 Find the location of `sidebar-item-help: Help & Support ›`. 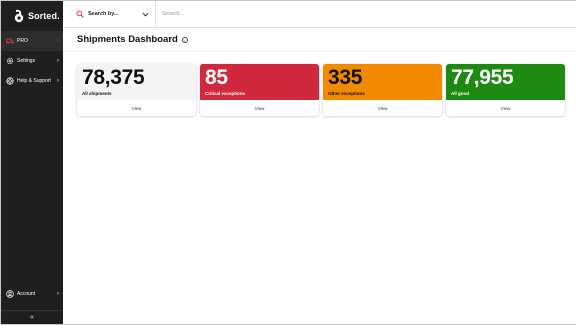

sidebar-item-help: Help & Support › is located at coordinates (32, 81).